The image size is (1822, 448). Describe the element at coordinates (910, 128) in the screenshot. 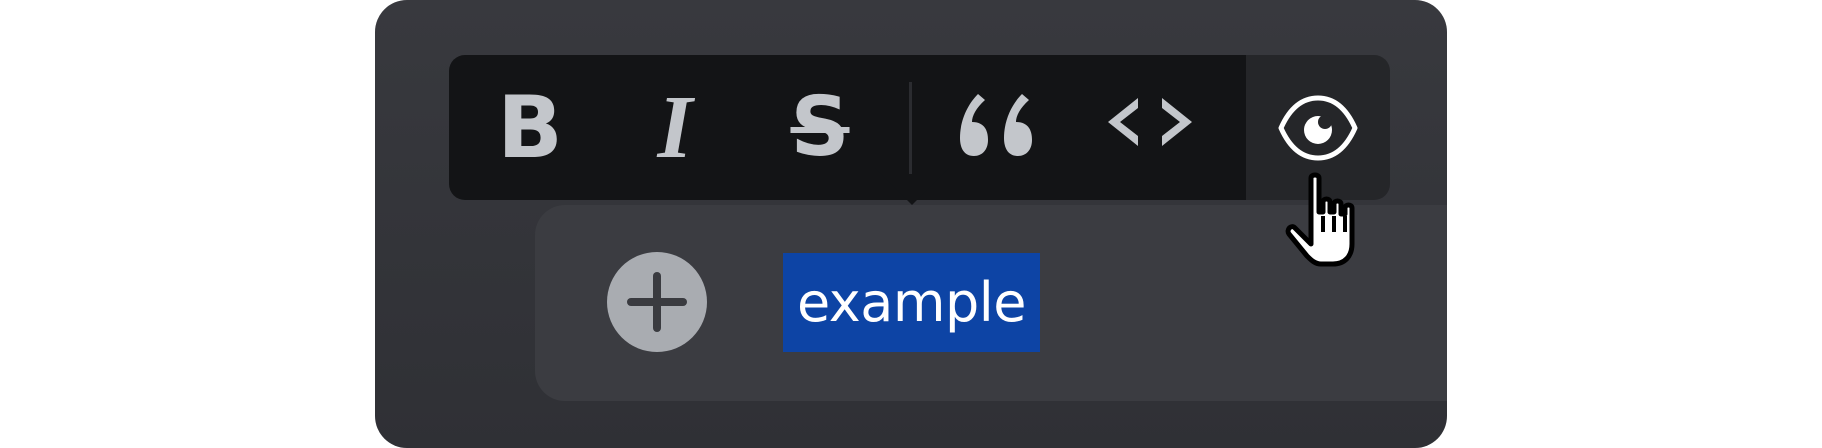

I see `toolbar-divider` at that location.